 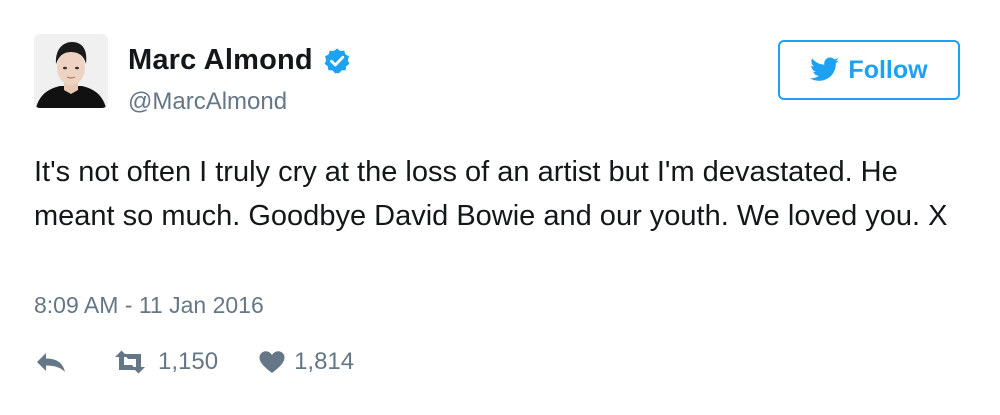 I want to click on avatar, so click(x=71, y=71).